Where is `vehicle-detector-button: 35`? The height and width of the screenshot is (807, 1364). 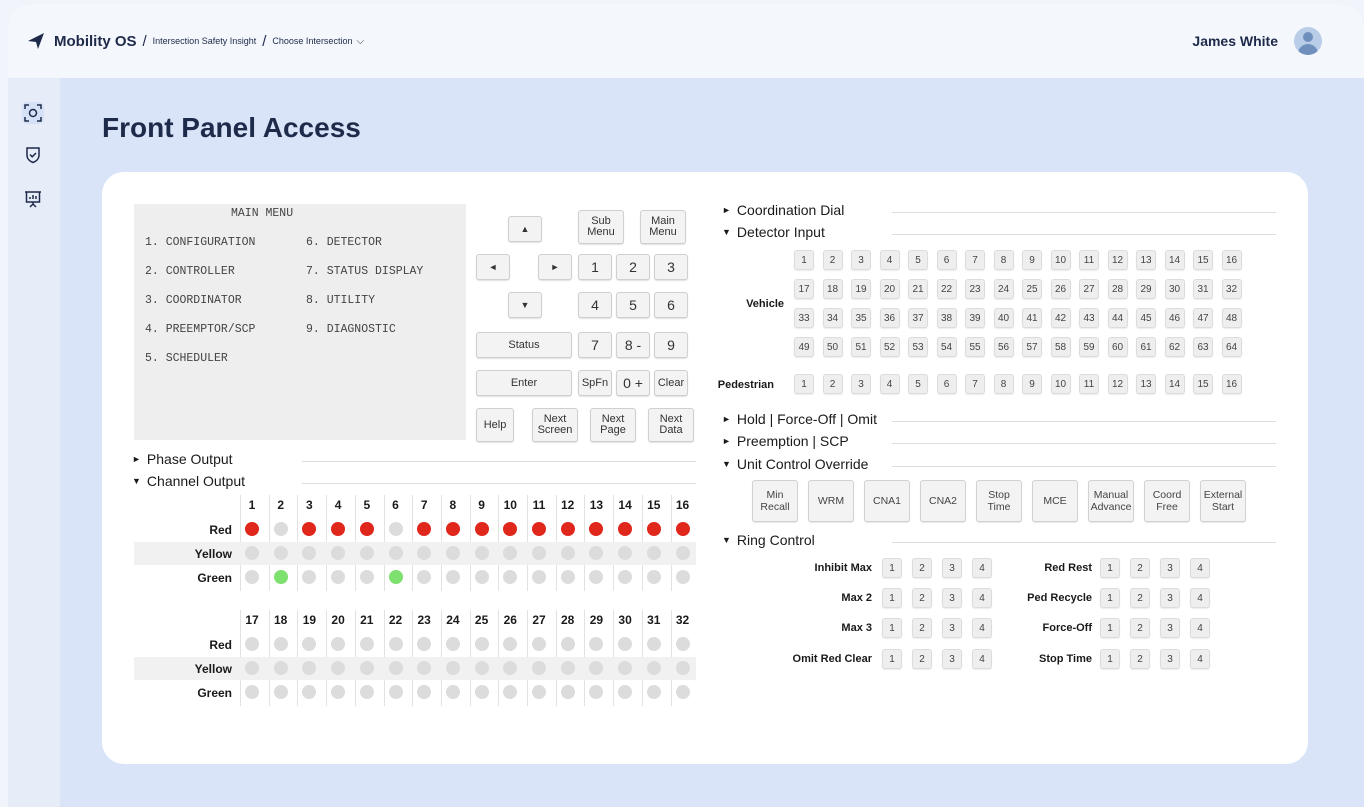
vehicle-detector-button: 35 is located at coordinates (861, 318).